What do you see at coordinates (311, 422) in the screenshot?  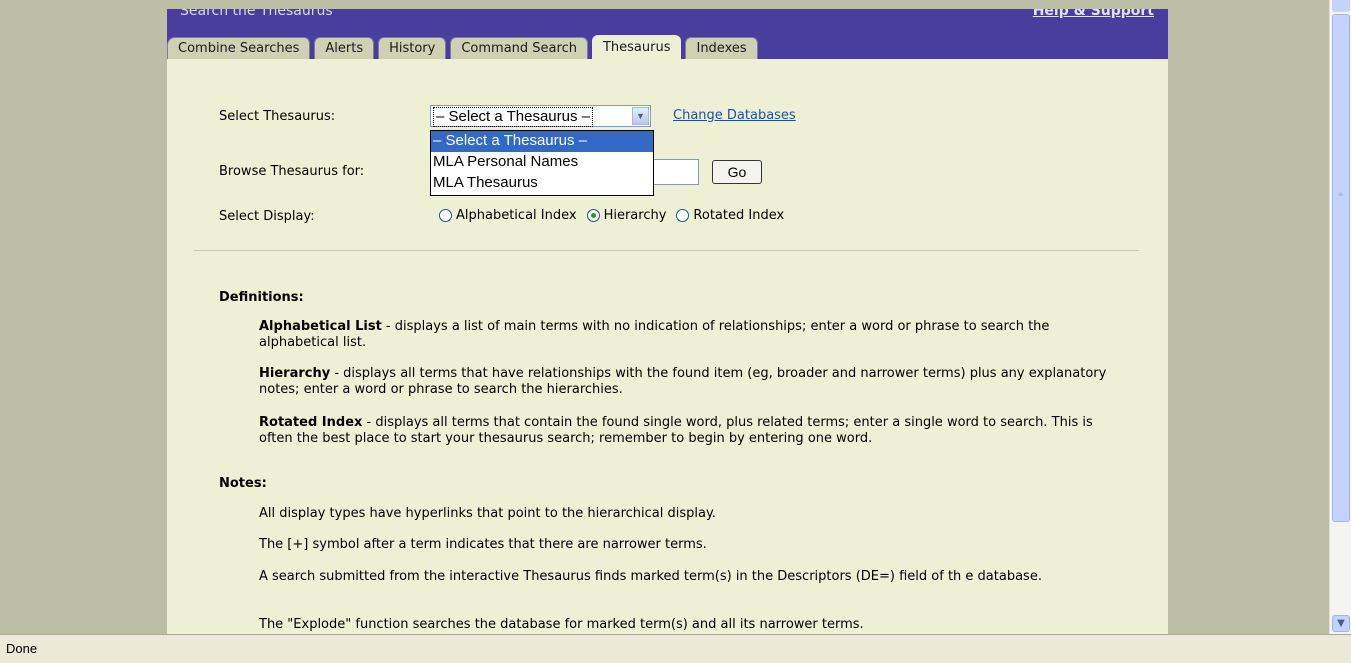 I see `definition-term: Rotated Index` at bounding box center [311, 422].